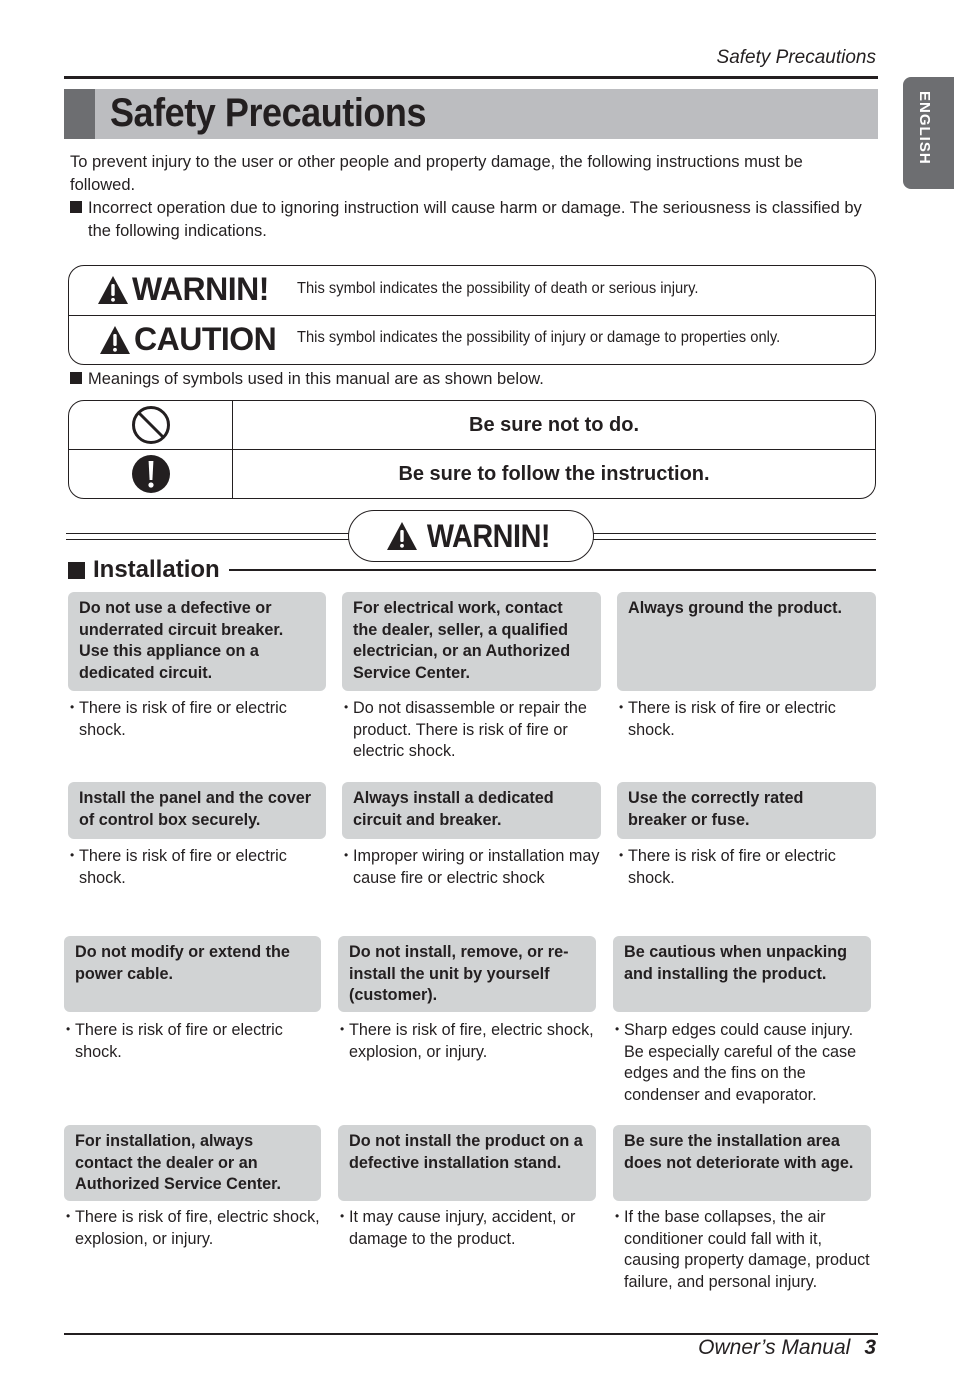 The height and width of the screenshot is (1400, 954). I want to click on symbol-meaning: Be sure not to do., so click(554, 424).